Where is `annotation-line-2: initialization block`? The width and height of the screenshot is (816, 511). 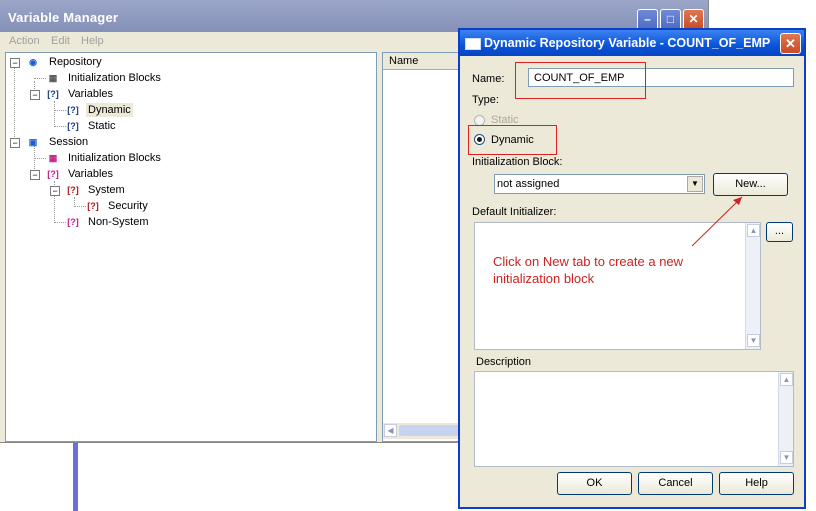
annotation-line-2: initialization block is located at coordinates (544, 278).